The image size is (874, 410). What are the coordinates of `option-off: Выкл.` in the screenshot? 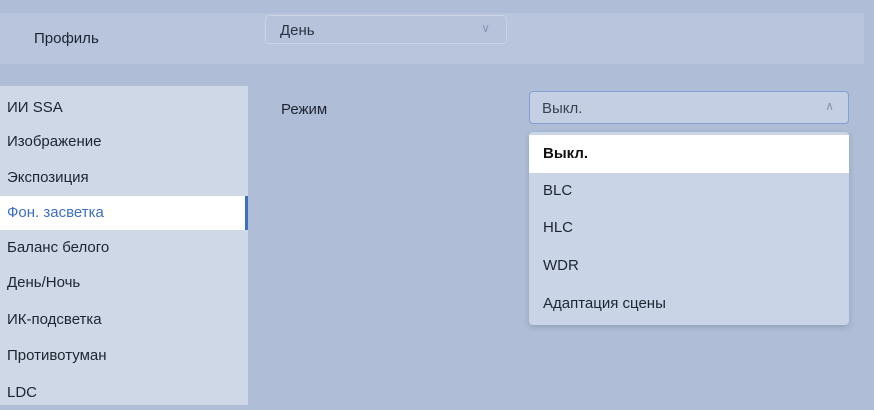 It's located at (689, 154).